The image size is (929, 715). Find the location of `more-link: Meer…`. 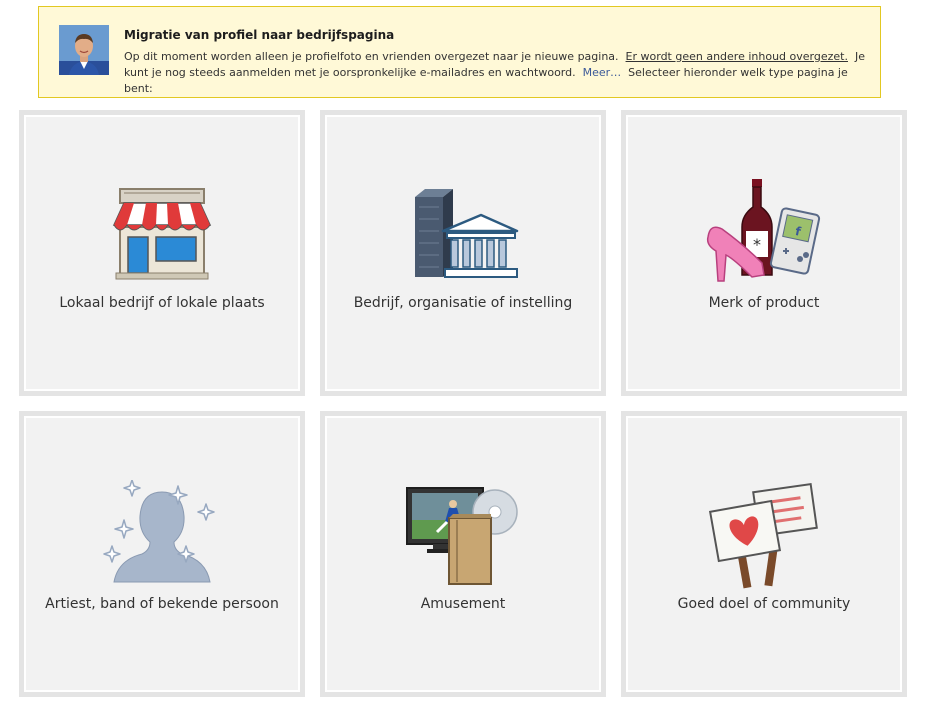

more-link: Meer… is located at coordinates (602, 72).